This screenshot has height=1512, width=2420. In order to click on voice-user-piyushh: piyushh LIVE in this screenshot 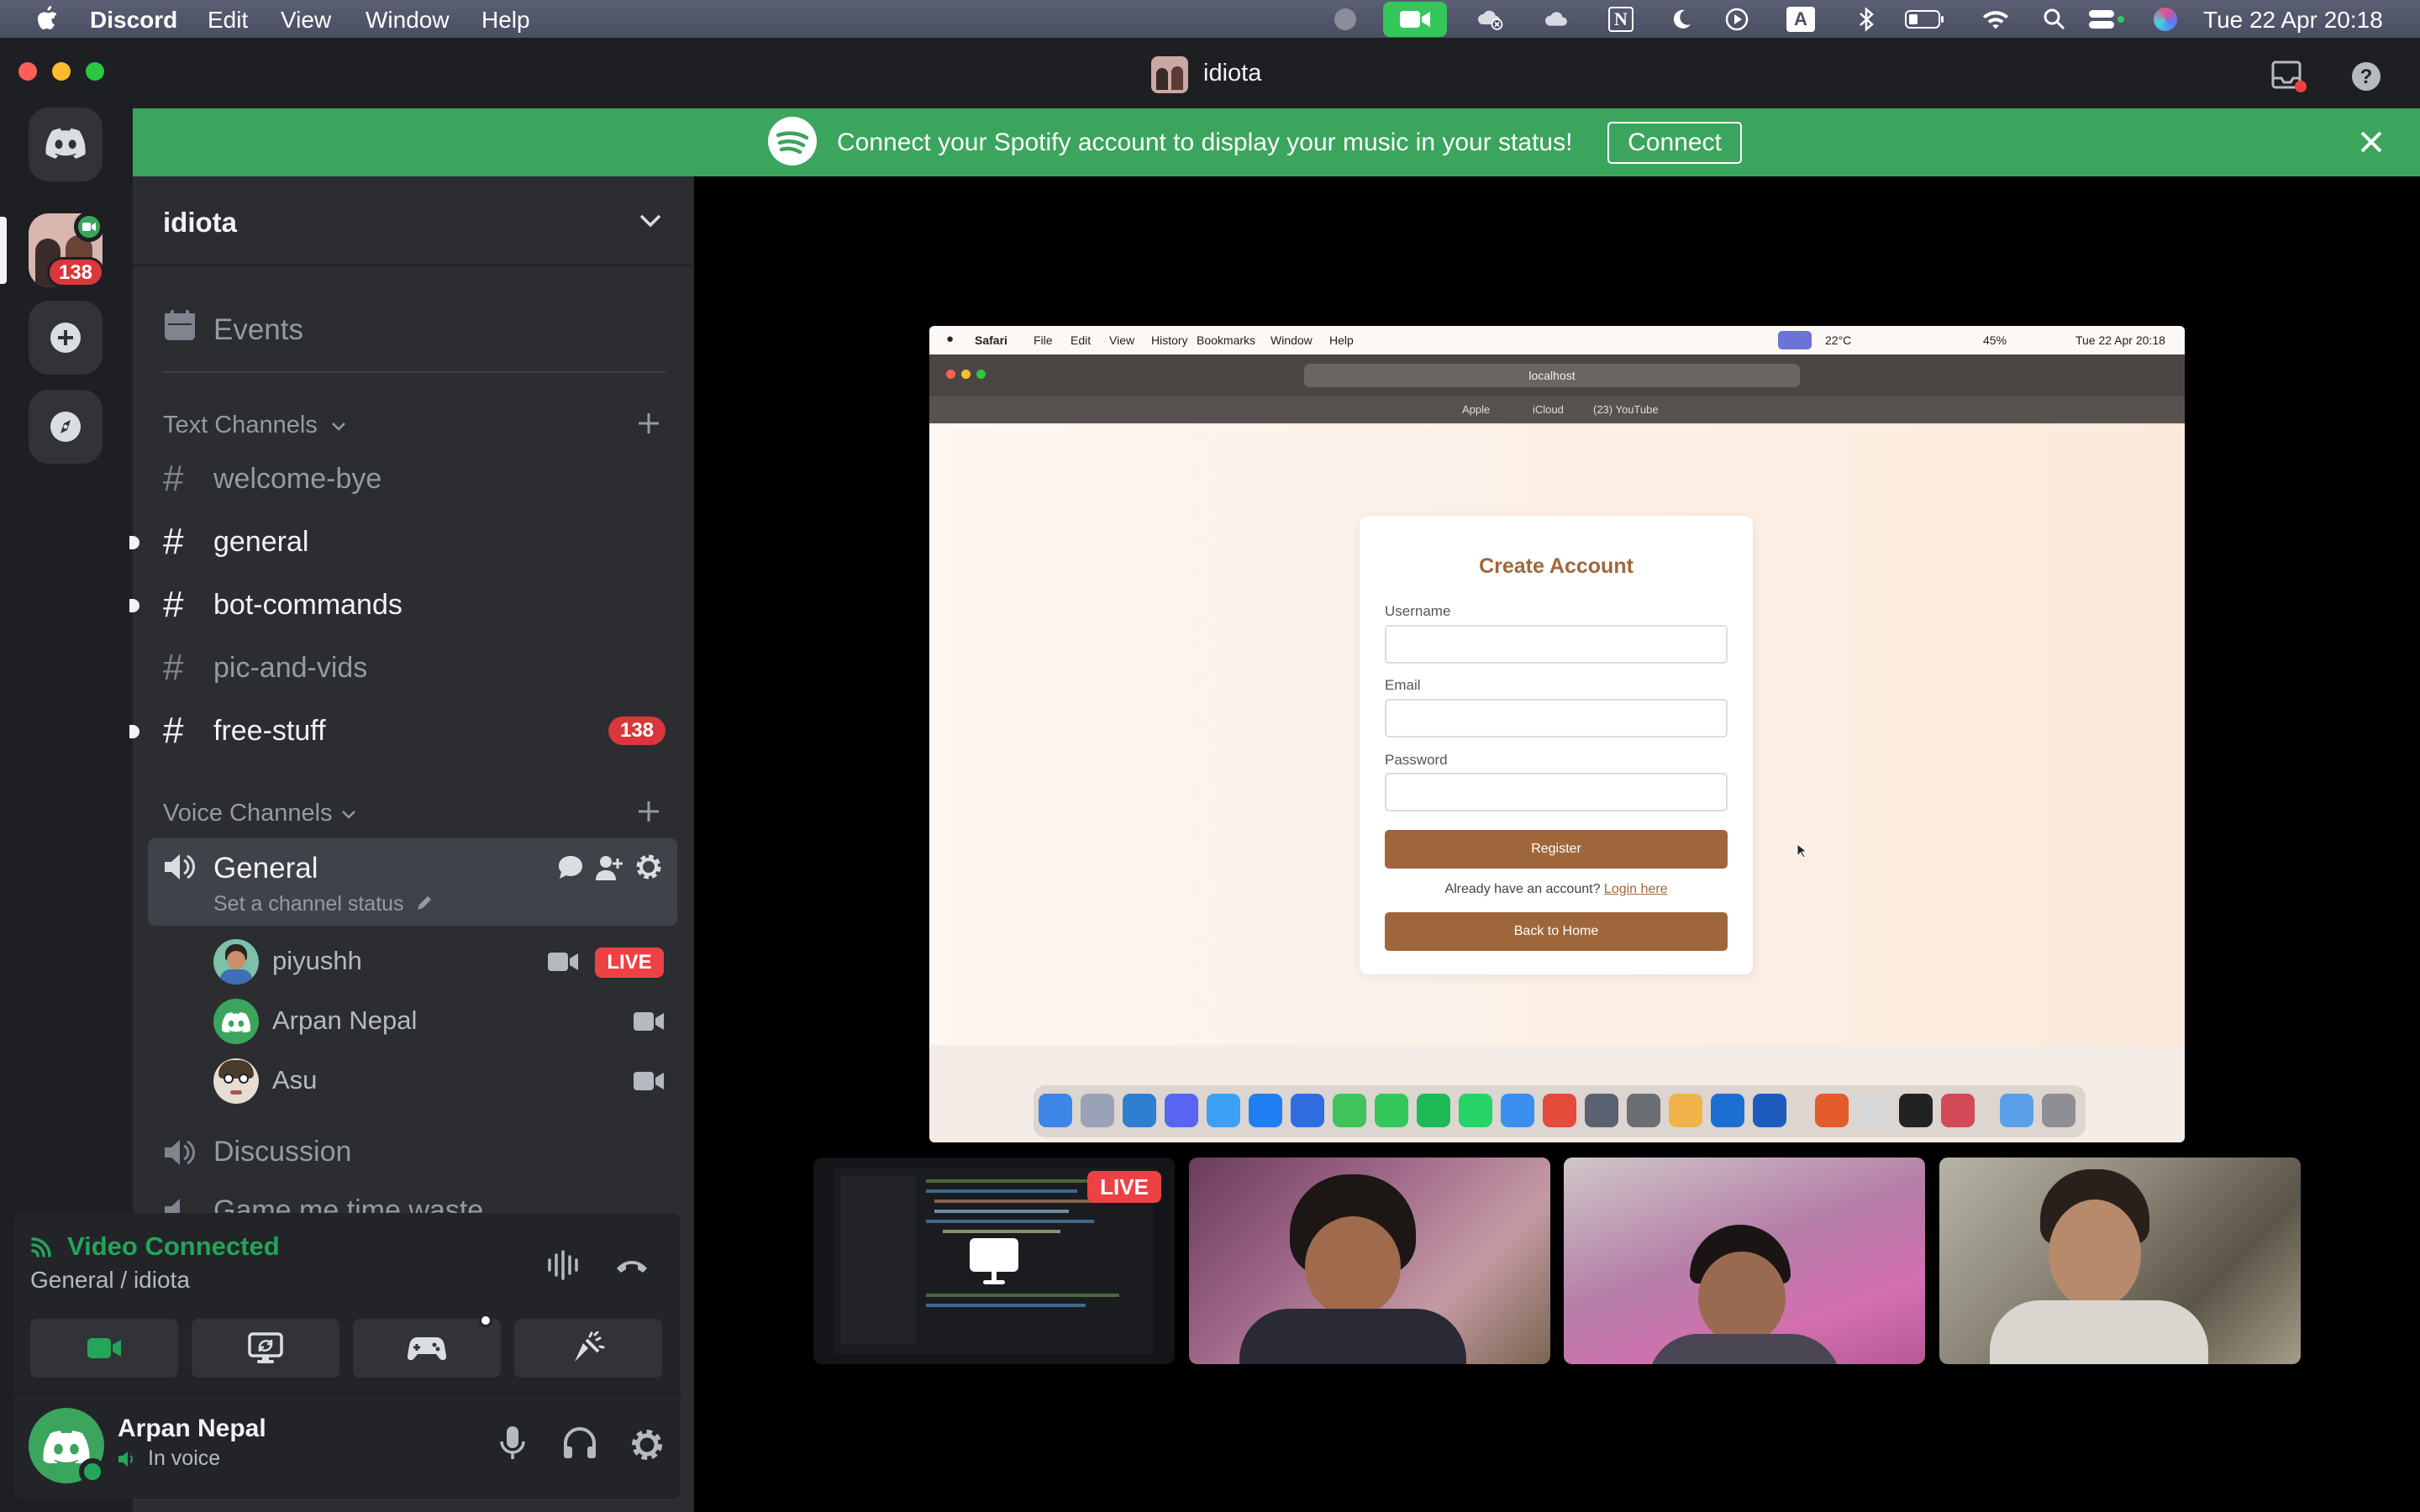, I will do `click(445, 962)`.